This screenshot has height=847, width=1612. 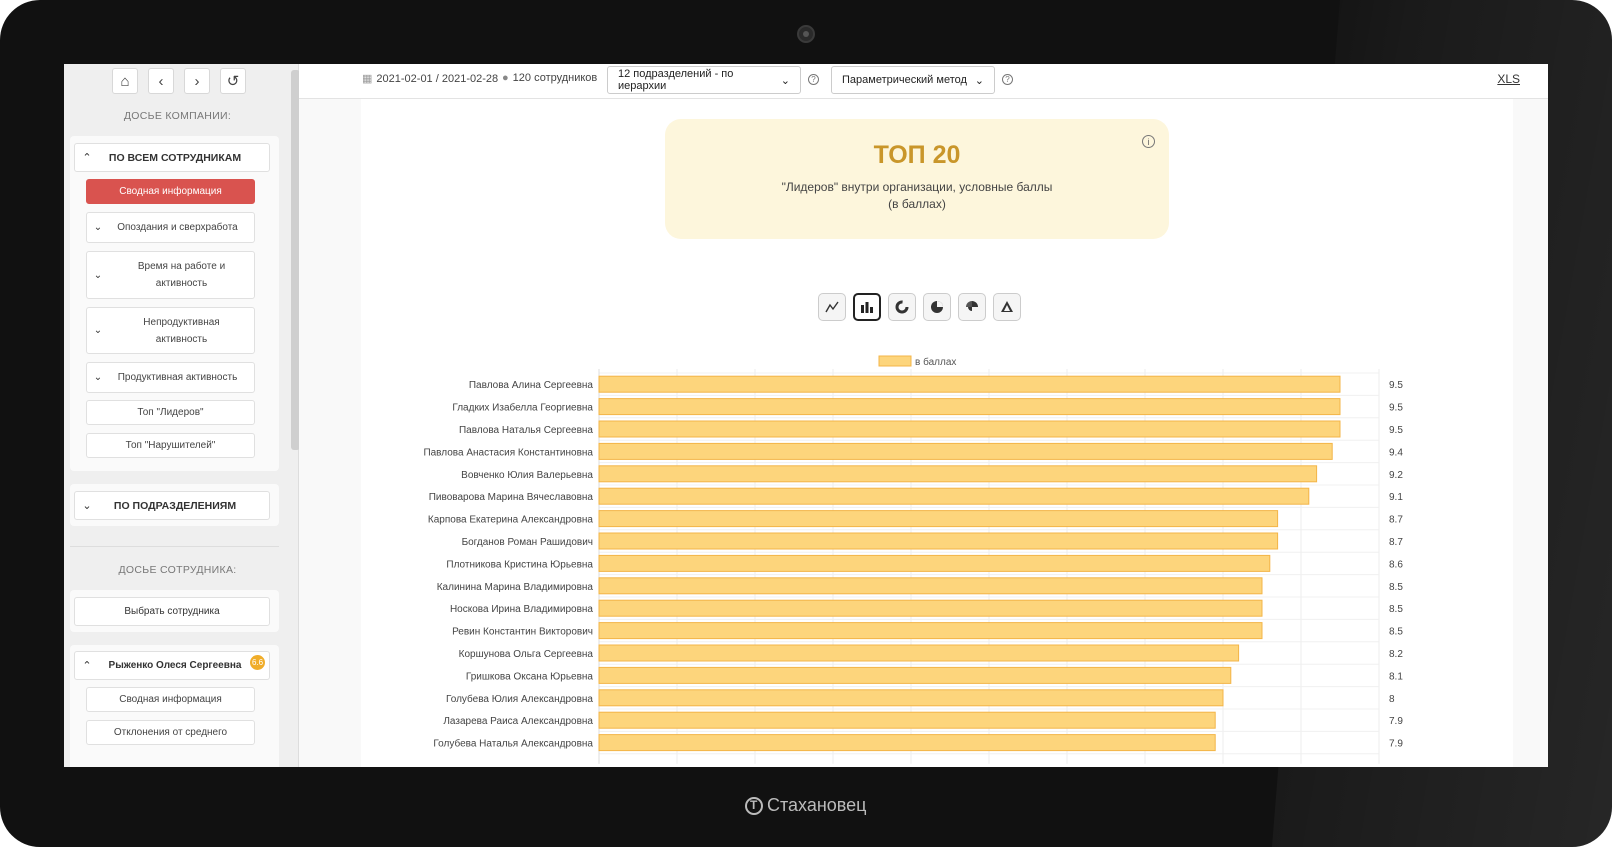 I want to click on brand-logo: Стахановец, so click(x=806, y=805).